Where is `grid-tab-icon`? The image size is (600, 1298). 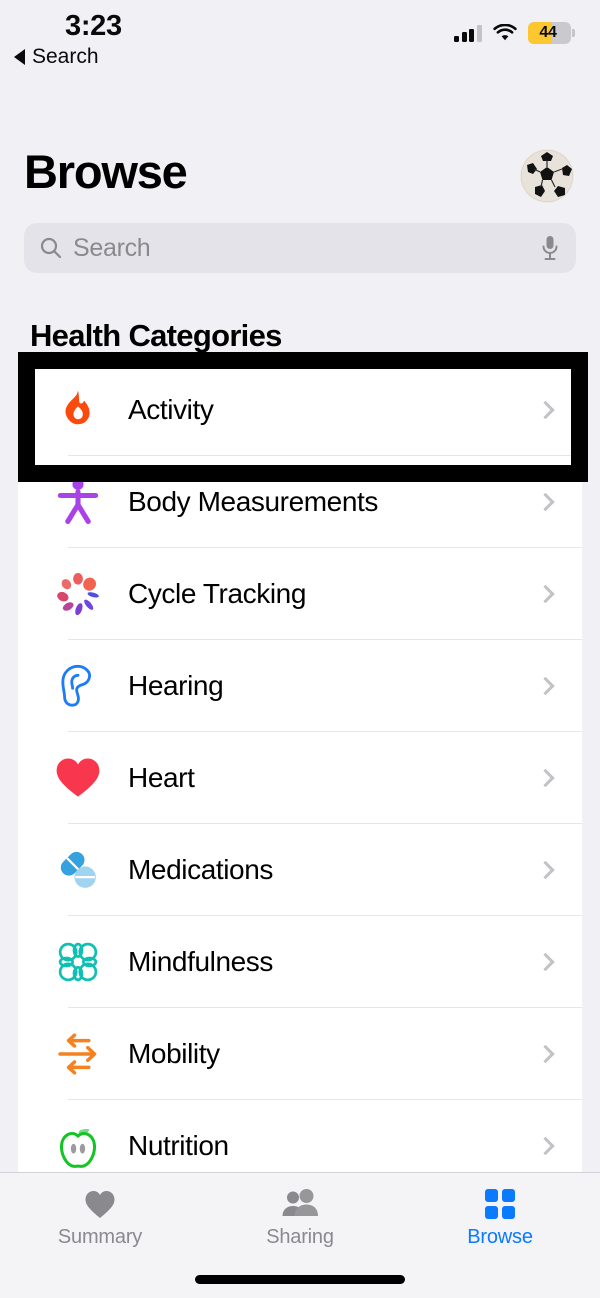
grid-tab-icon is located at coordinates (500, 1204).